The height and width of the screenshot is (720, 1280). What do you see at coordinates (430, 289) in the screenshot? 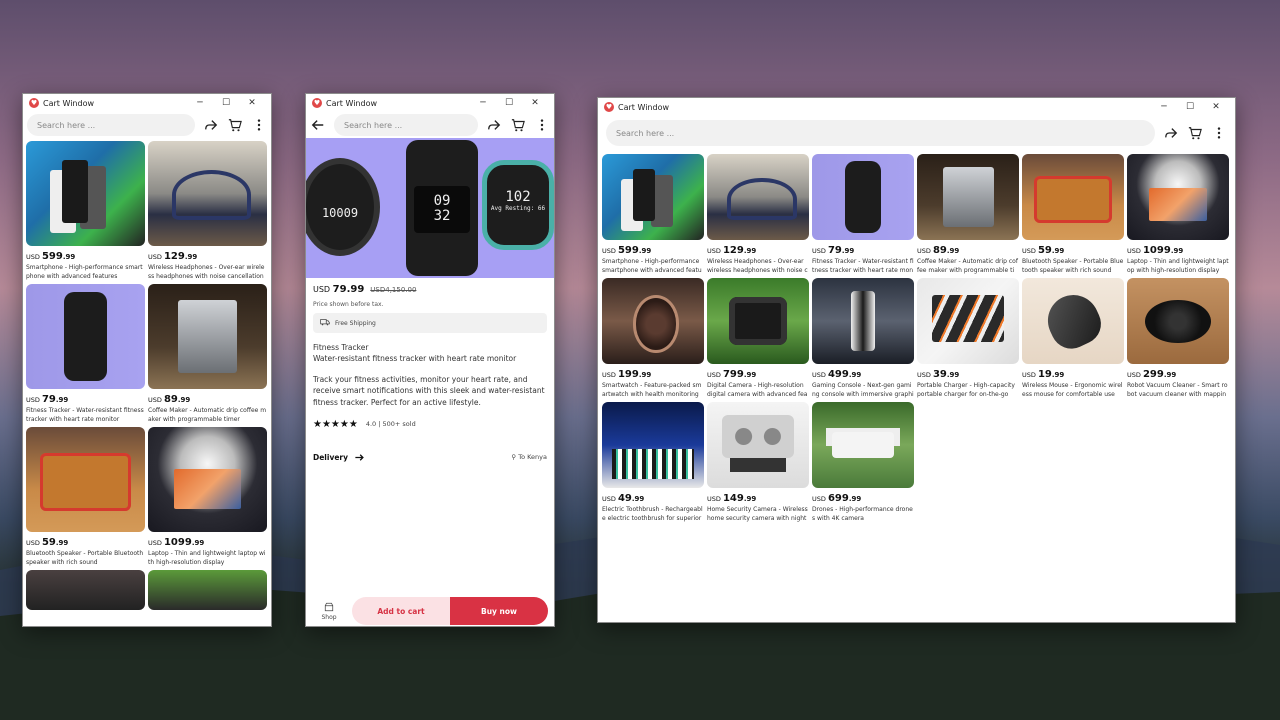
I see `price-row: USD 79.99 USD4,150.00` at bounding box center [430, 289].